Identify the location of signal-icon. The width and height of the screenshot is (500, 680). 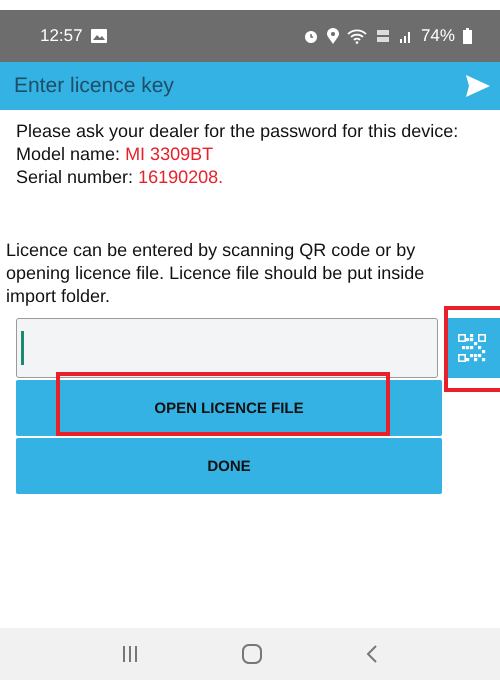
(405, 36).